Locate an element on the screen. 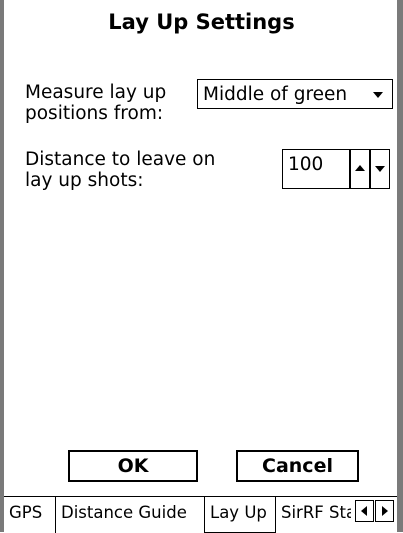 This screenshot has height=533, width=403. tab-sirrf-status: SirRF Sta is located at coordinates (313, 515).